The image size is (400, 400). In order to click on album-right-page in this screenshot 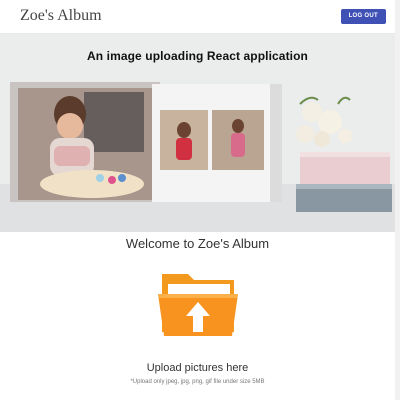, I will do `click(217, 143)`.